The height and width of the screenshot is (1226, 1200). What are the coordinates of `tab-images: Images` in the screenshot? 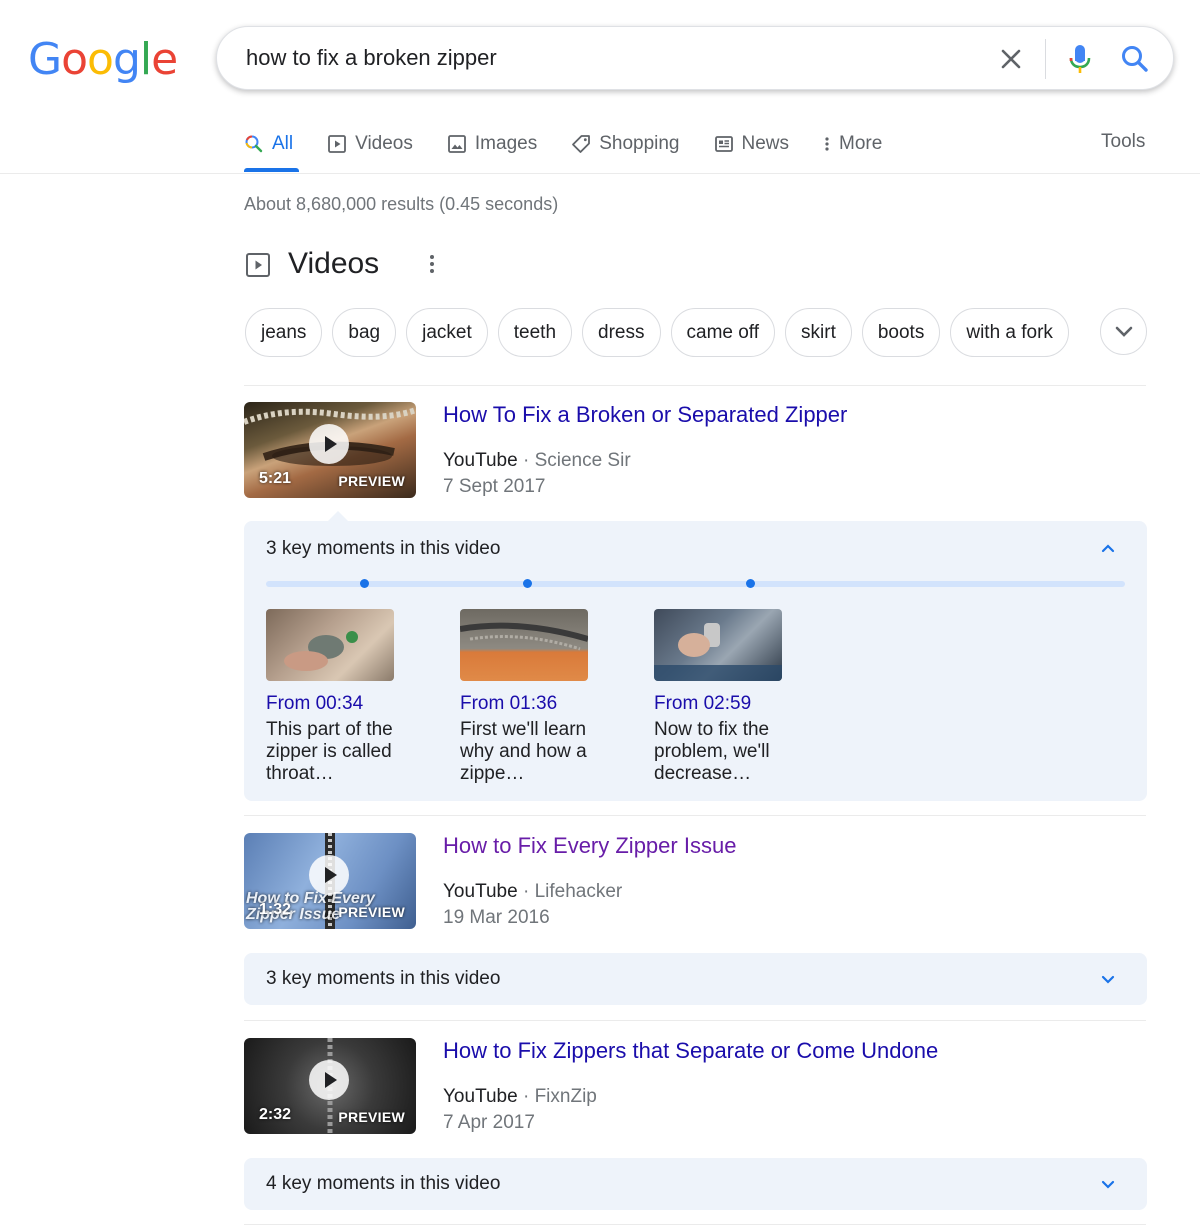 It's located at (492, 144).